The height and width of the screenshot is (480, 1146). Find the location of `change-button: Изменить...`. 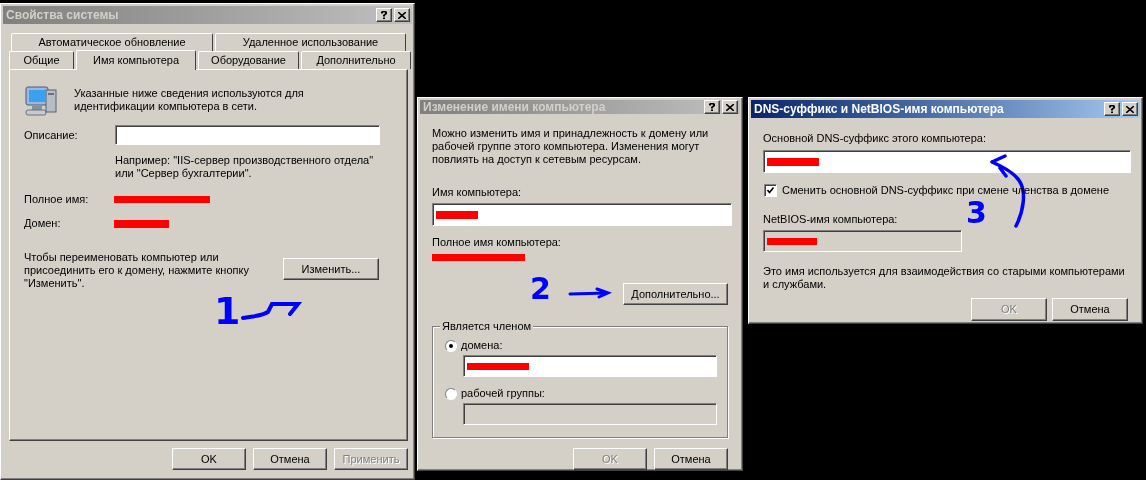

change-button: Изменить... is located at coordinates (331, 269).